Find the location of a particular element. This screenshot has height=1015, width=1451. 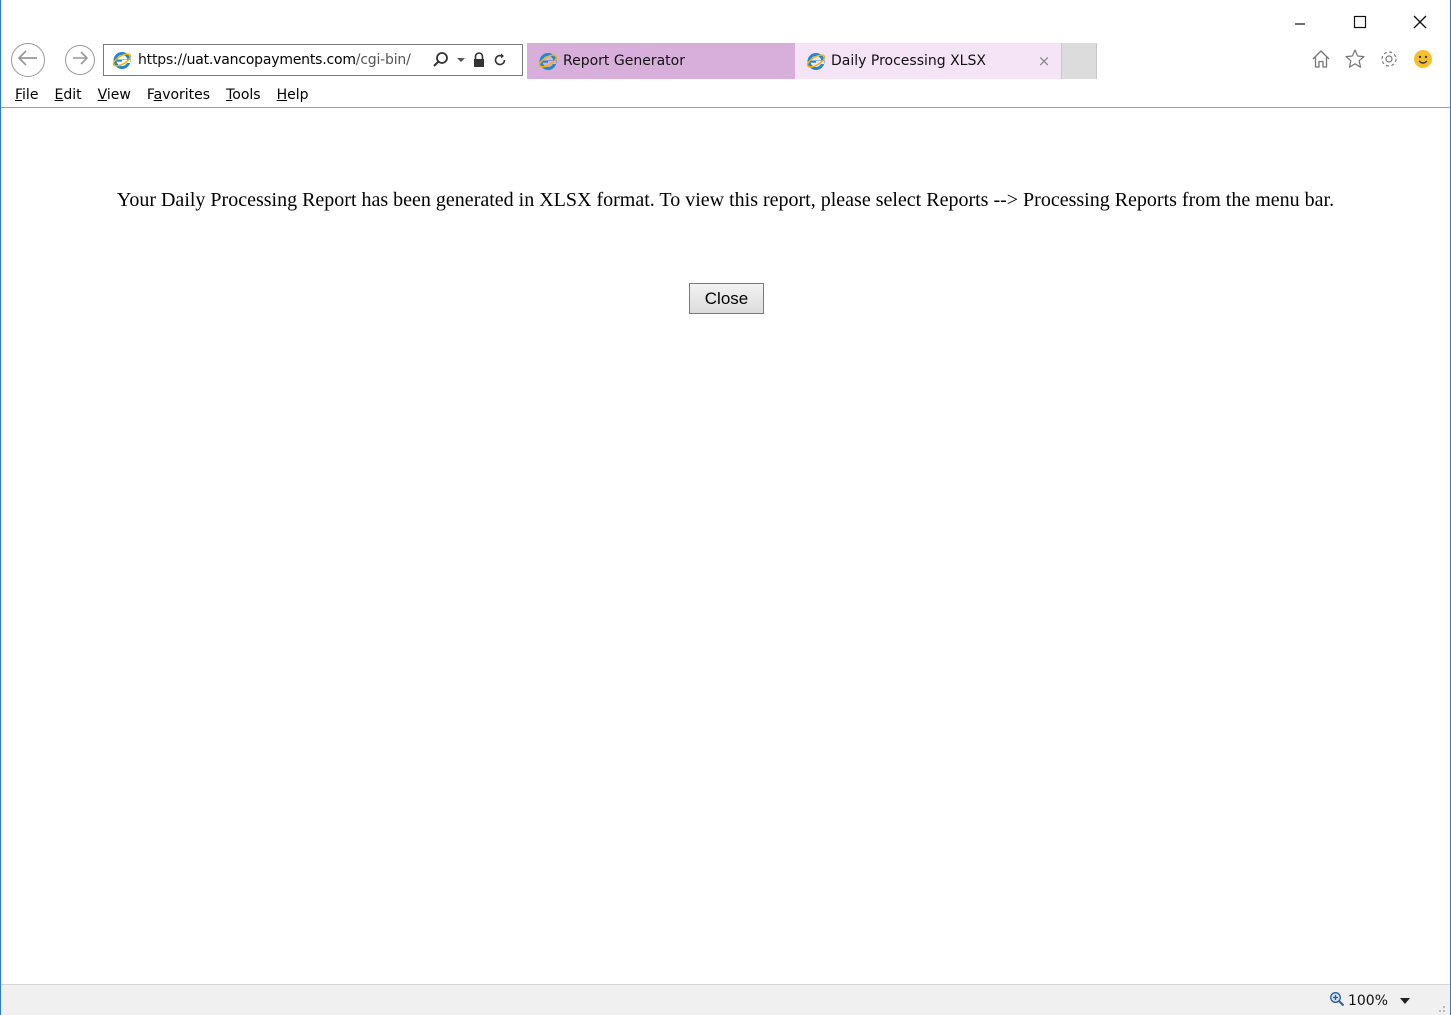

minimize-button is located at coordinates (1300, 22).